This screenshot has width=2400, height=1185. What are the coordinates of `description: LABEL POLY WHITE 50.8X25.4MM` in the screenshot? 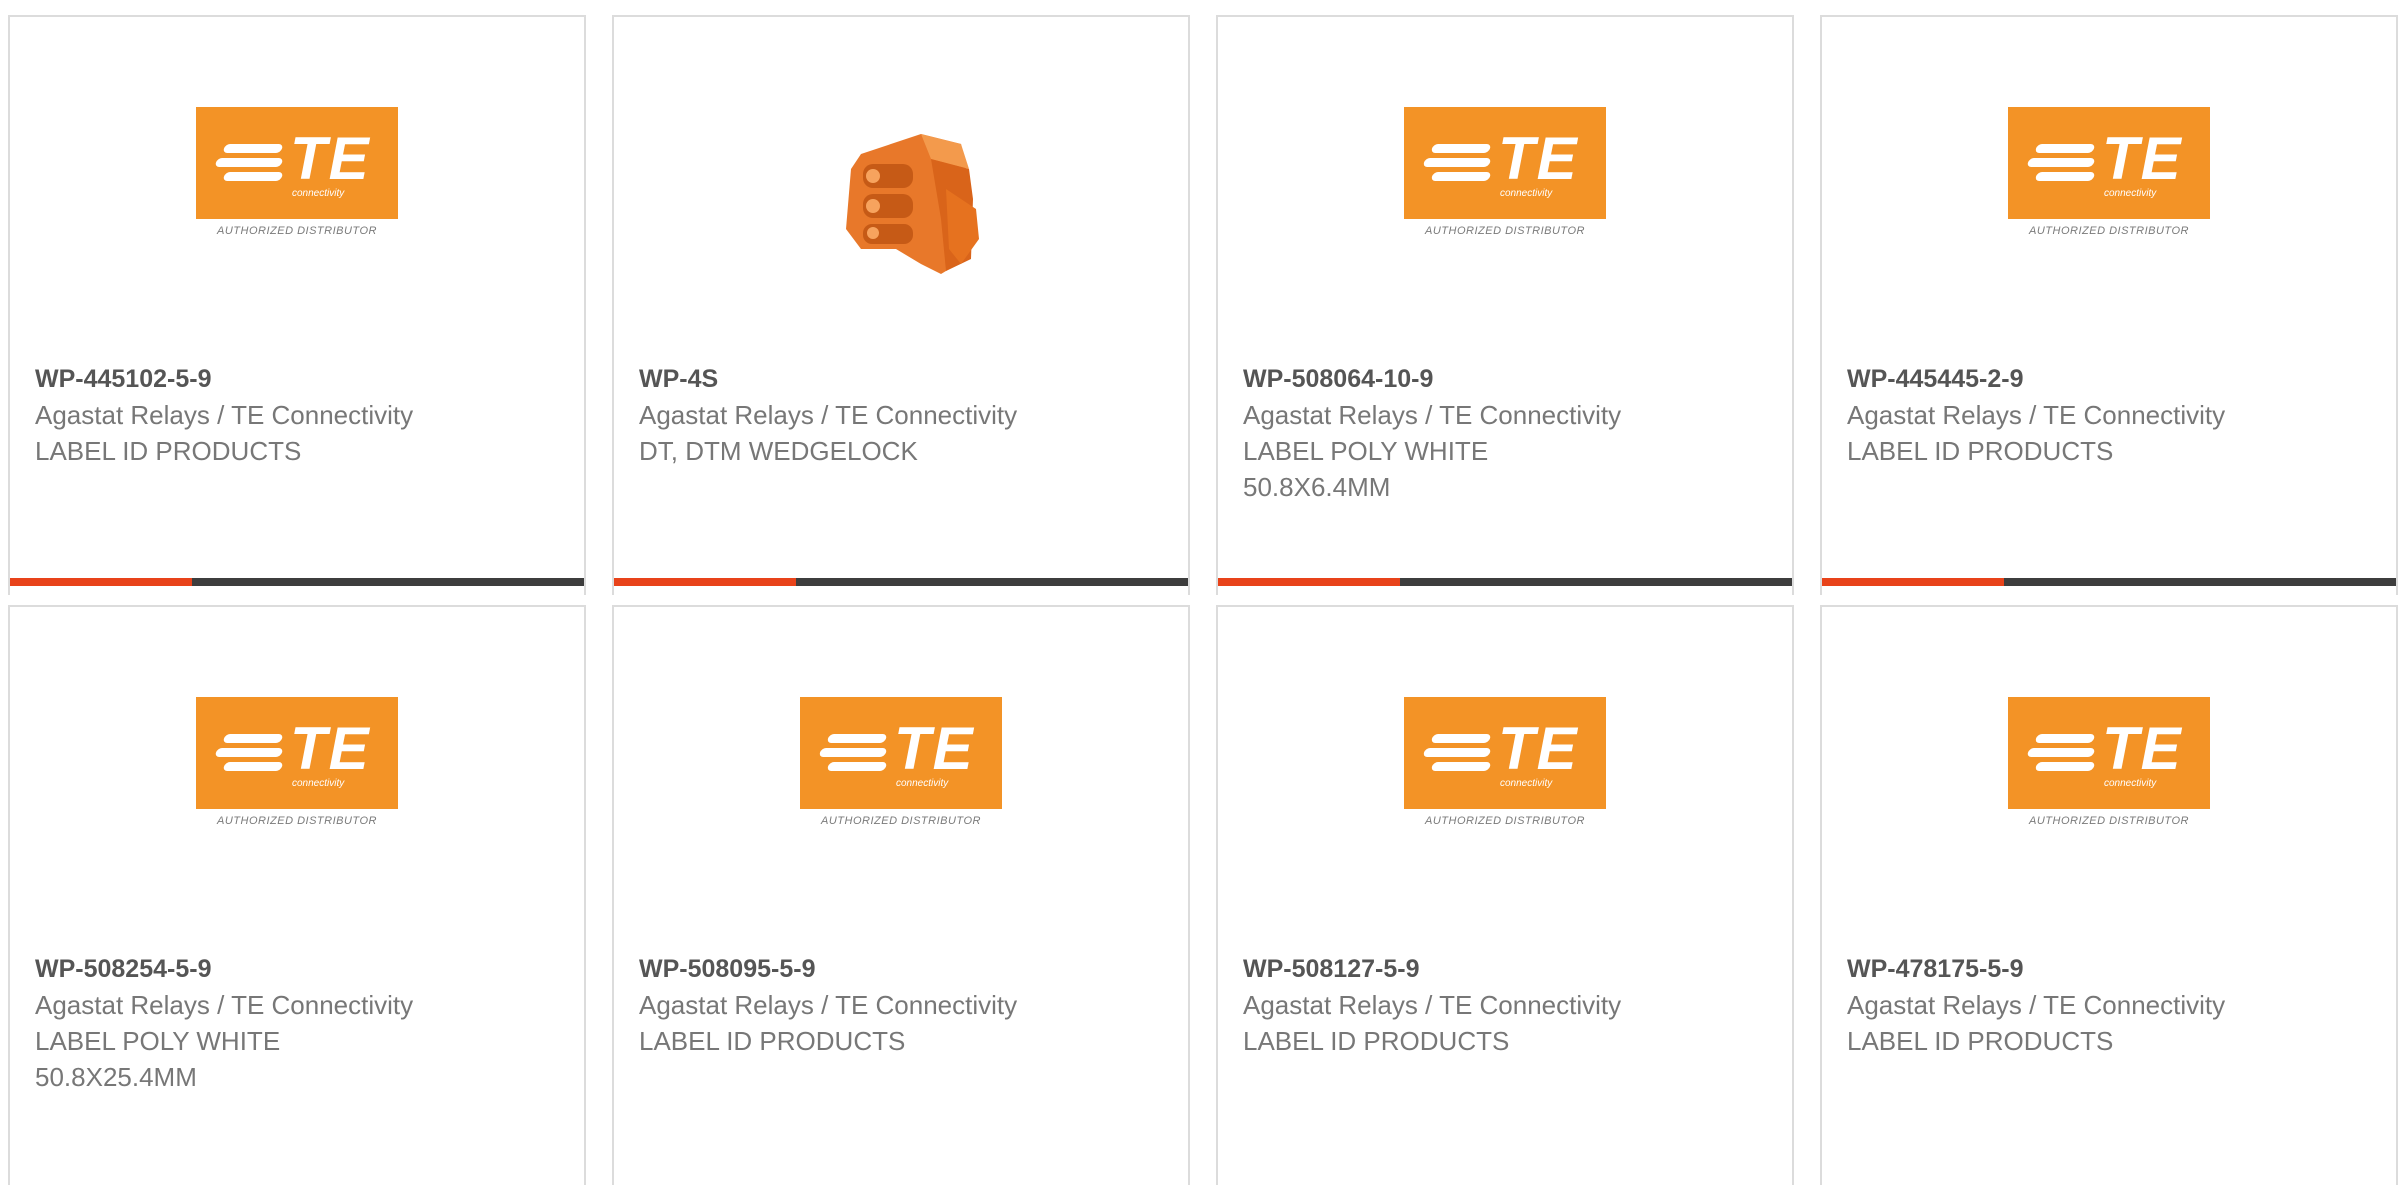 It's located at (158, 1059).